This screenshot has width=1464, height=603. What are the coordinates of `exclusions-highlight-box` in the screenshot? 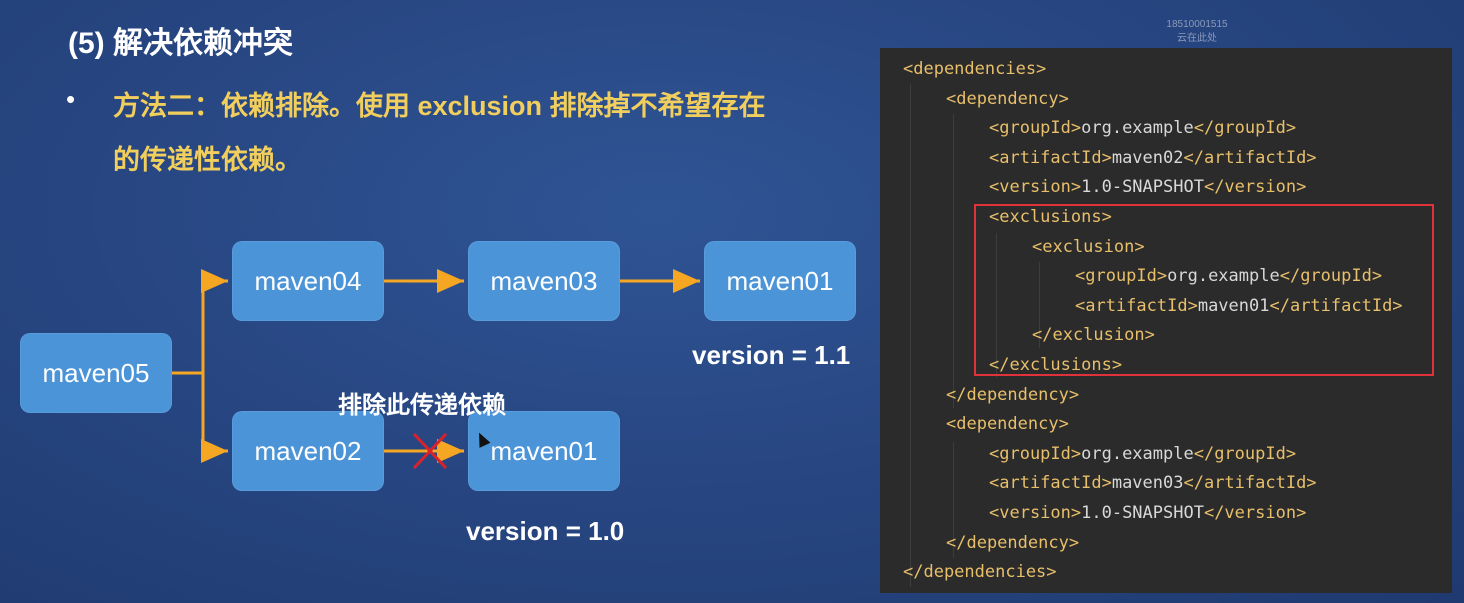 It's located at (1204, 290).